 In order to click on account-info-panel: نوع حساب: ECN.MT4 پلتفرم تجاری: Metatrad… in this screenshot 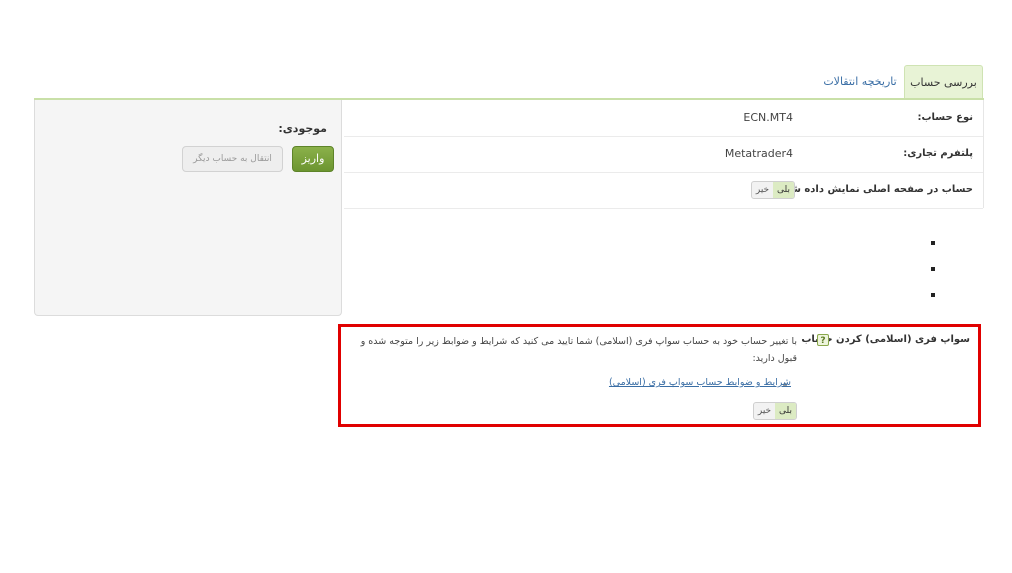, I will do `click(664, 154)`.